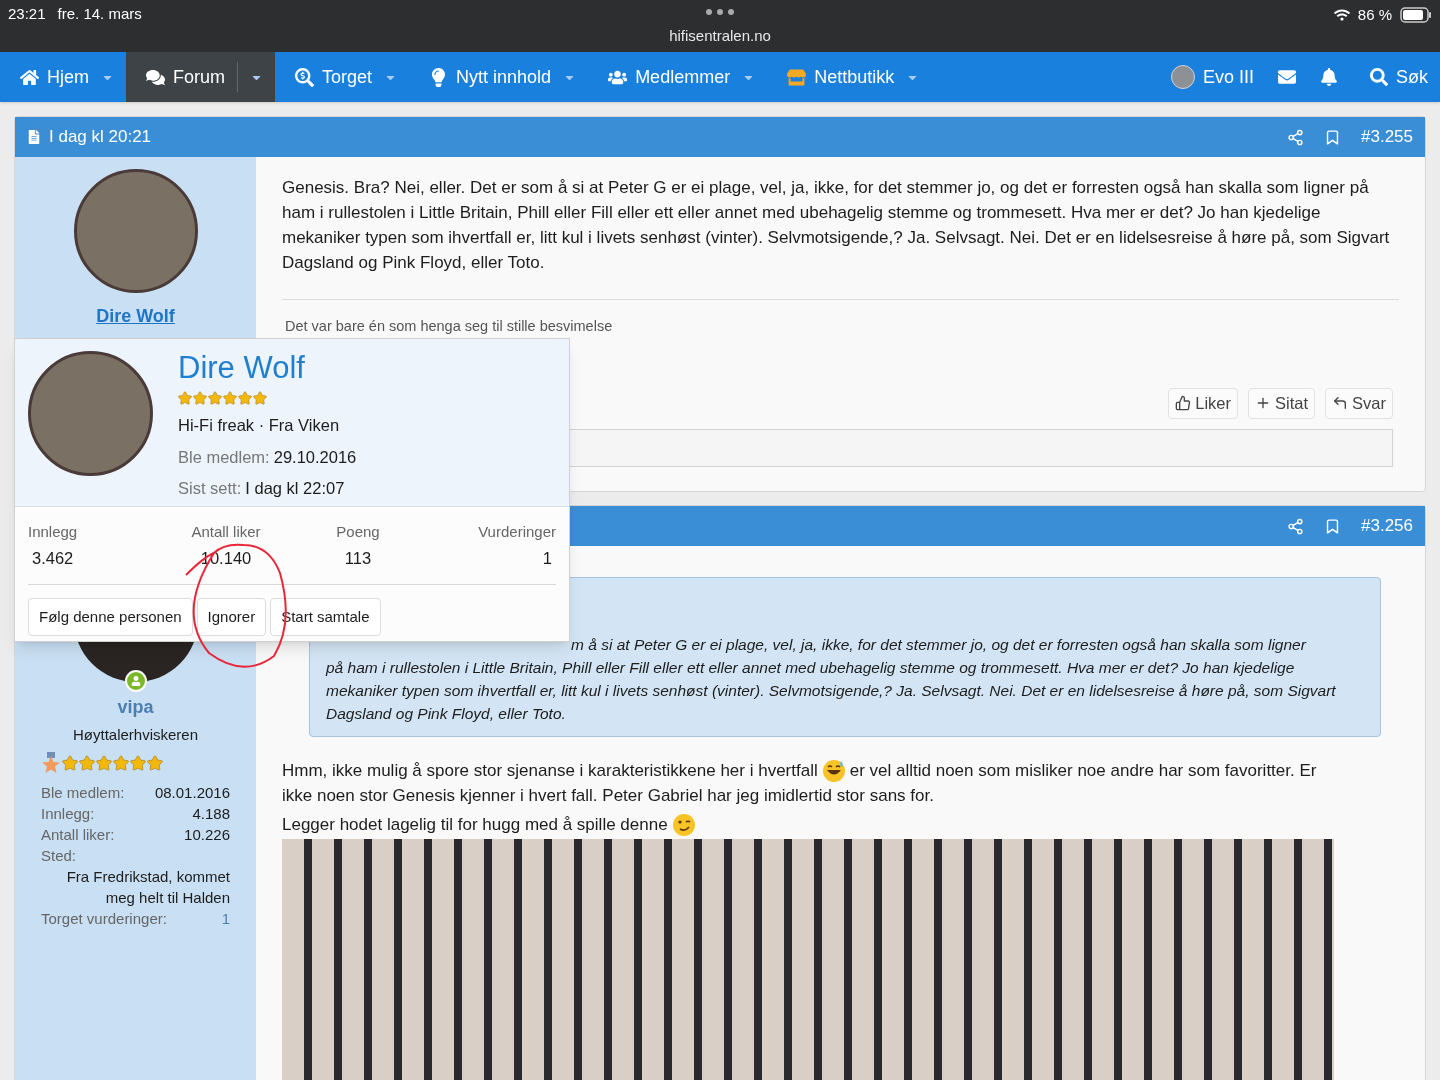 The image size is (1440, 1080). I want to click on search-icon, so click(1379, 77).